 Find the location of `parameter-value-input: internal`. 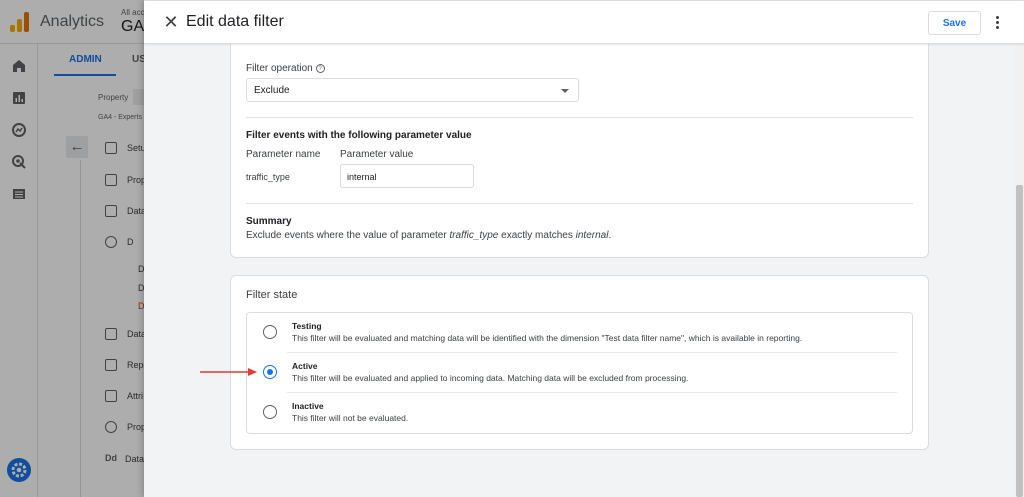

parameter-value-input: internal is located at coordinates (407, 176).